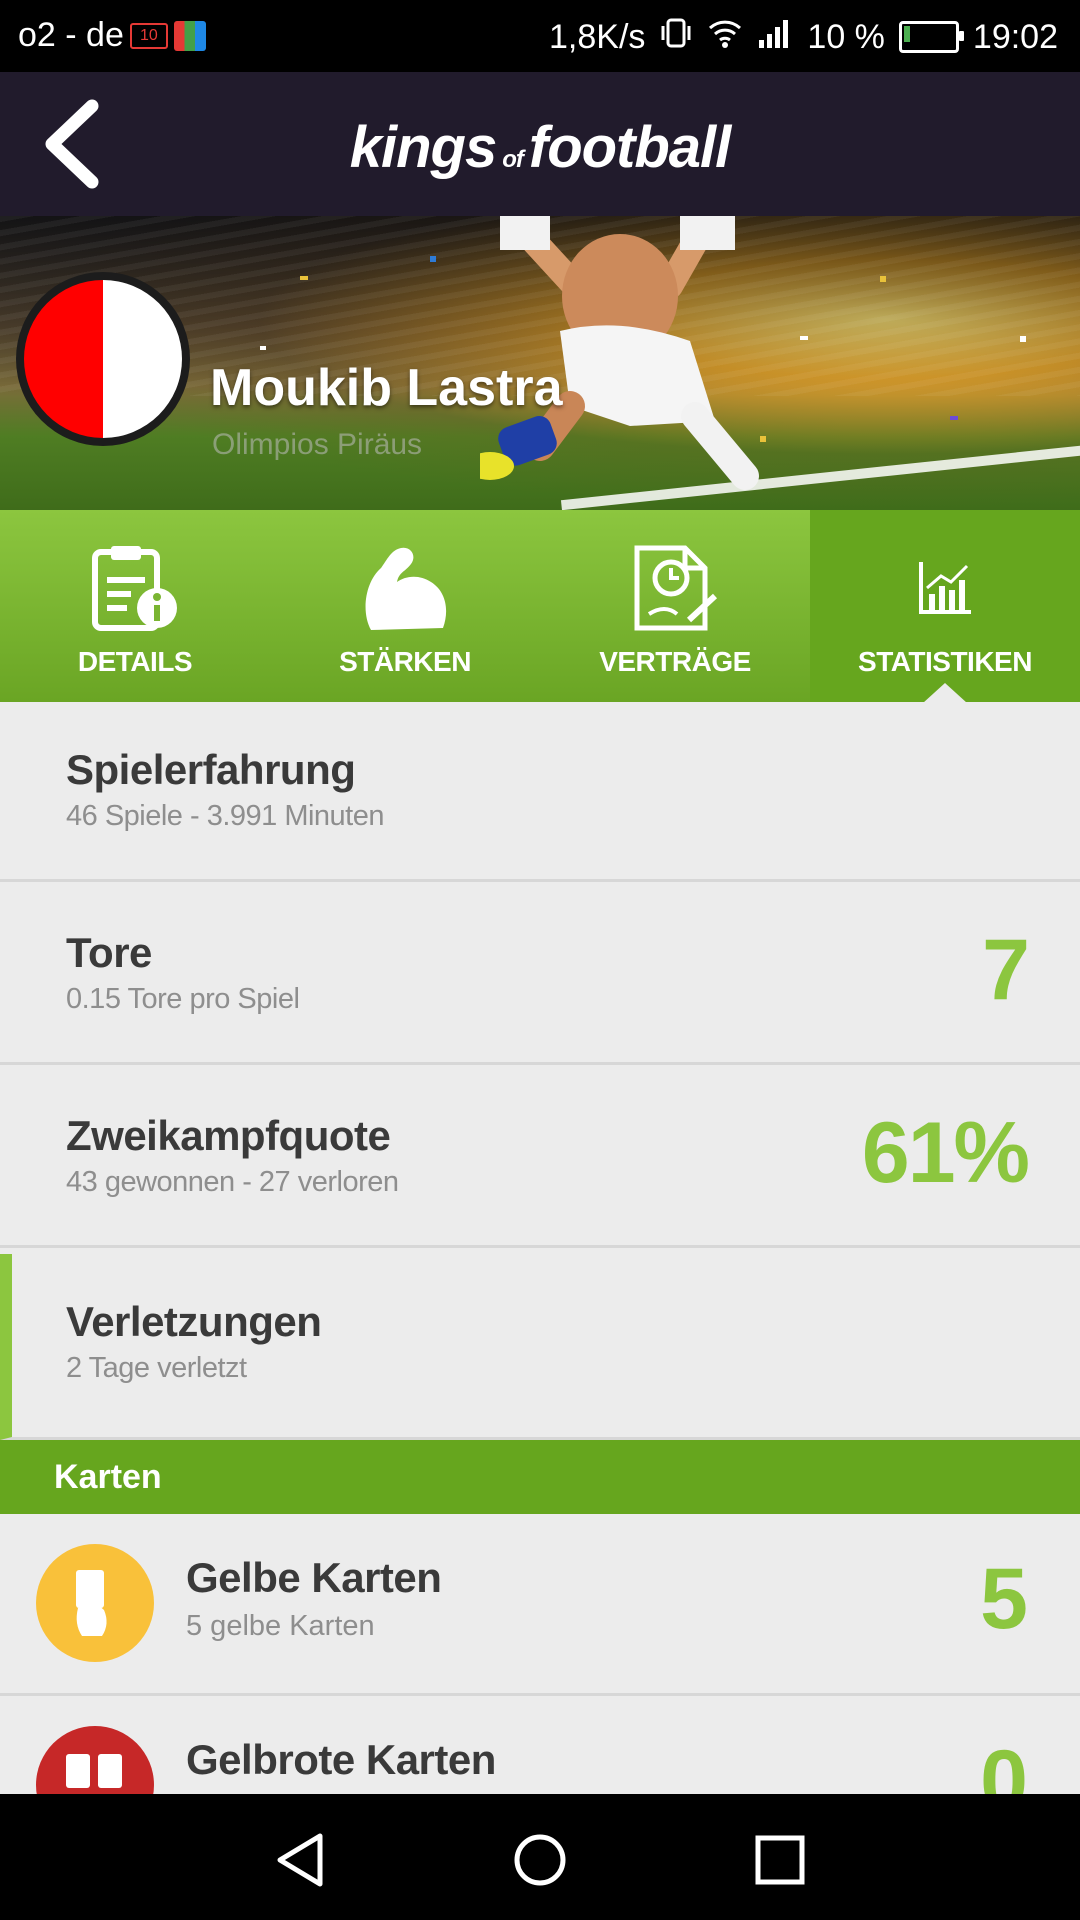 The image size is (1080, 1920). Describe the element at coordinates (540, 975) in the screenshot. I see `stat-row-tore: Tore 0.15 Tore pro Spiel 7` at that location.